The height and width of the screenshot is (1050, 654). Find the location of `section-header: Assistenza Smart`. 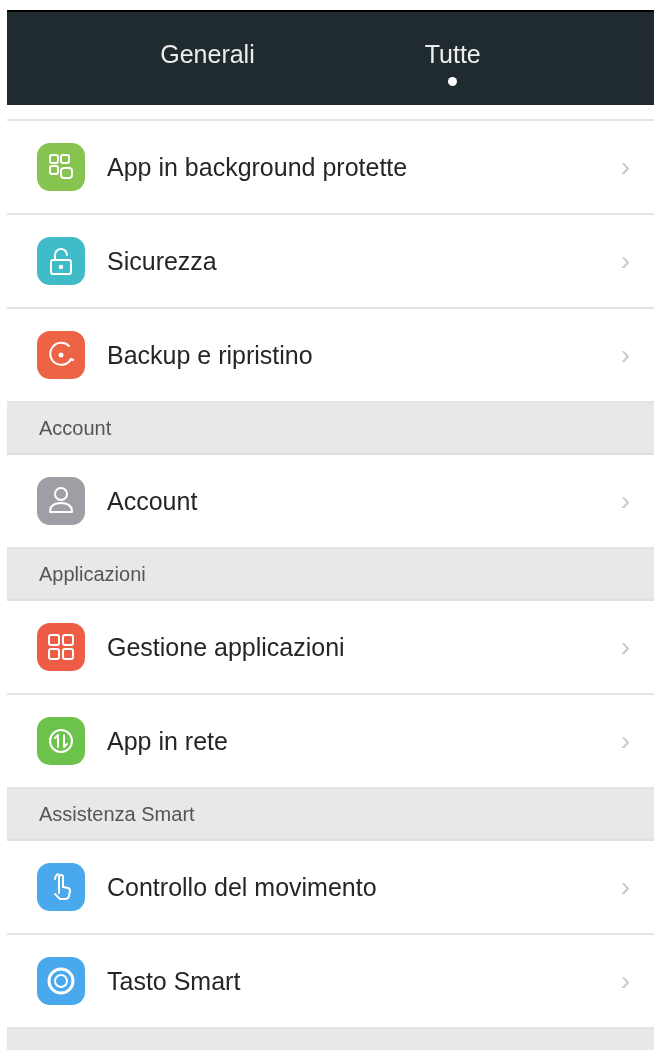

section-header: Assistenza Smart is located at coordinates (330, 815).